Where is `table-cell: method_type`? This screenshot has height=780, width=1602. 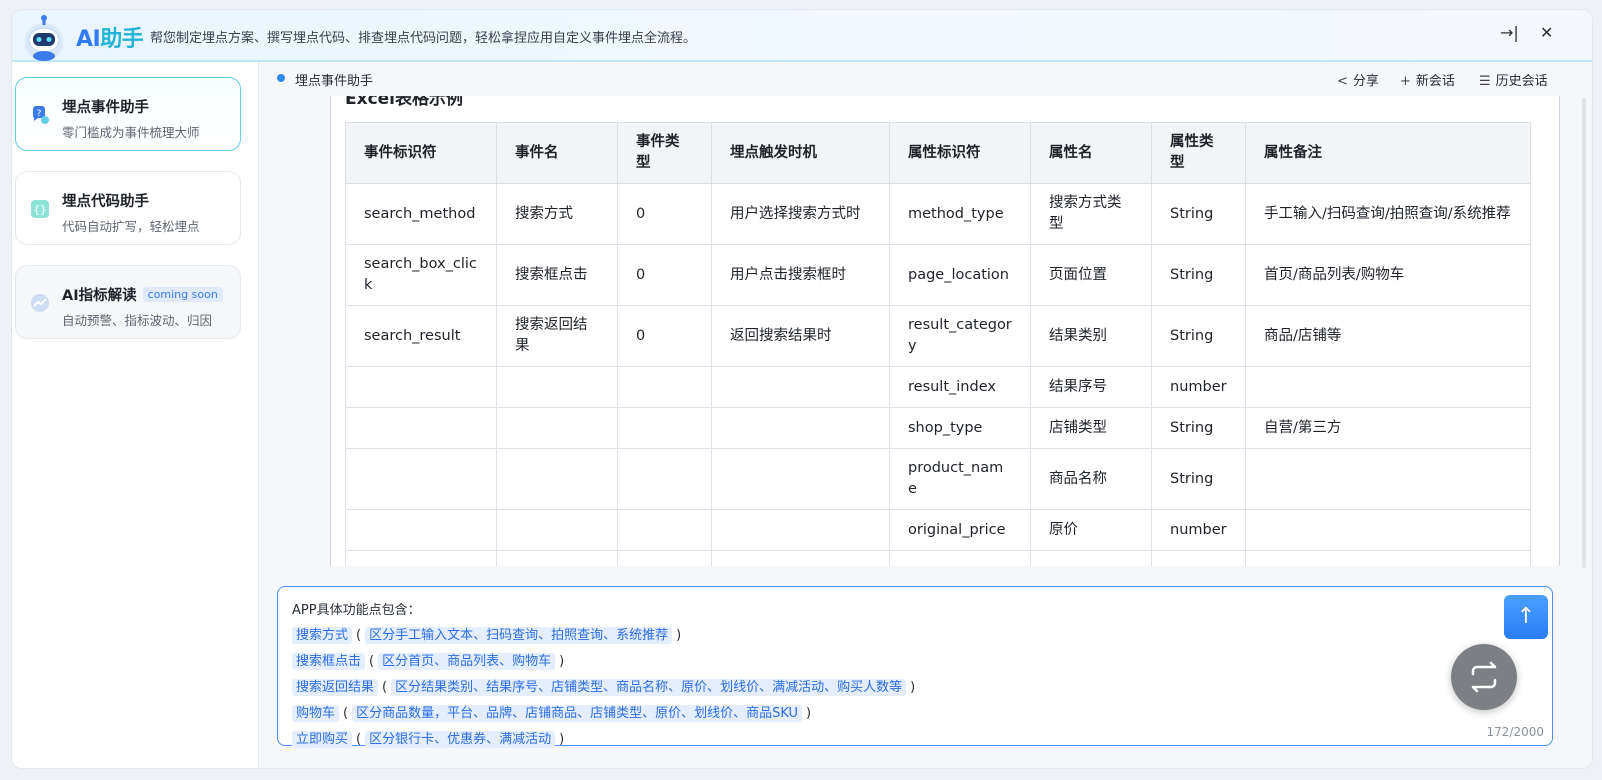 table-cell: method_type is located at coordinates (960, 214).